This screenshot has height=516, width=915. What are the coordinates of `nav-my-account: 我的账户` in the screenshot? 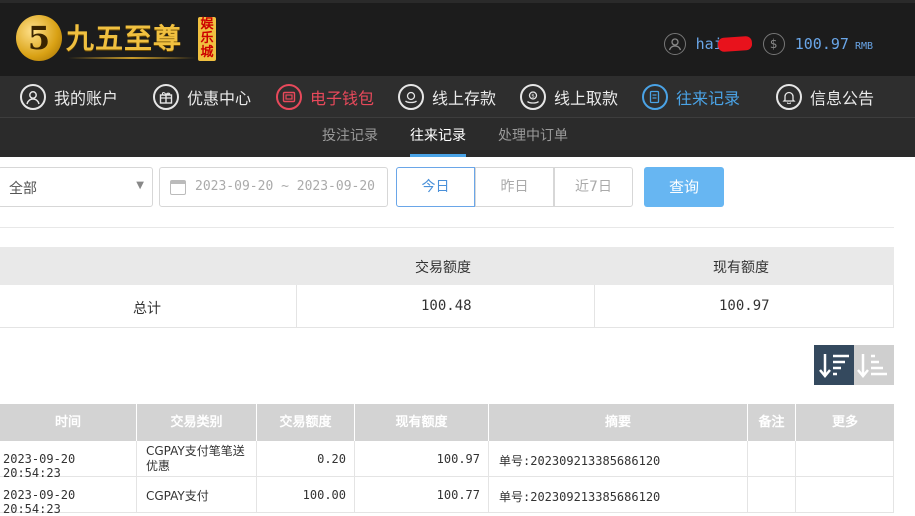 It's located at (69, 97).